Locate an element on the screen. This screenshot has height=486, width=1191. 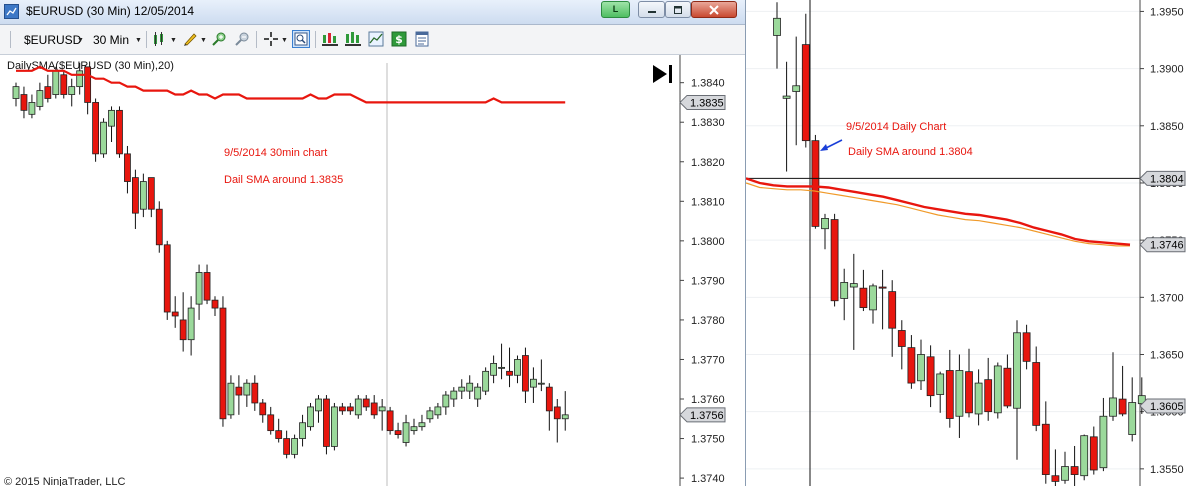
last-price-tag: 1.3756 is located at coordinates (702, 415).